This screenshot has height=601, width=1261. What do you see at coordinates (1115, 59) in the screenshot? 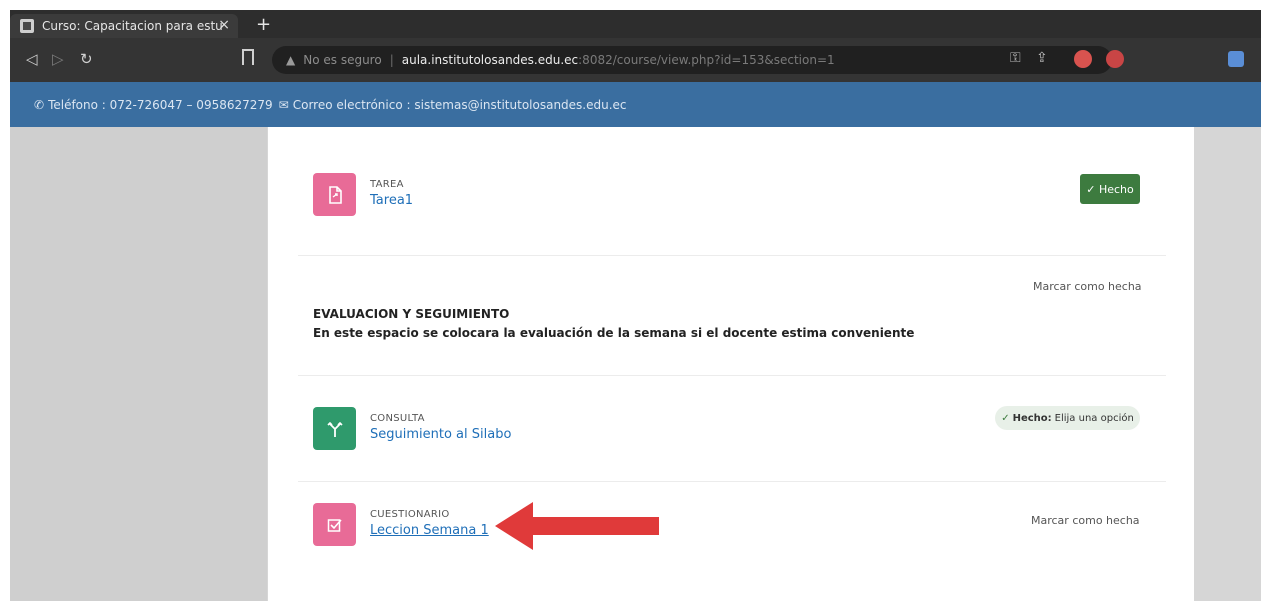
I see `rewards-icon` at bounding box center [1115, 59].